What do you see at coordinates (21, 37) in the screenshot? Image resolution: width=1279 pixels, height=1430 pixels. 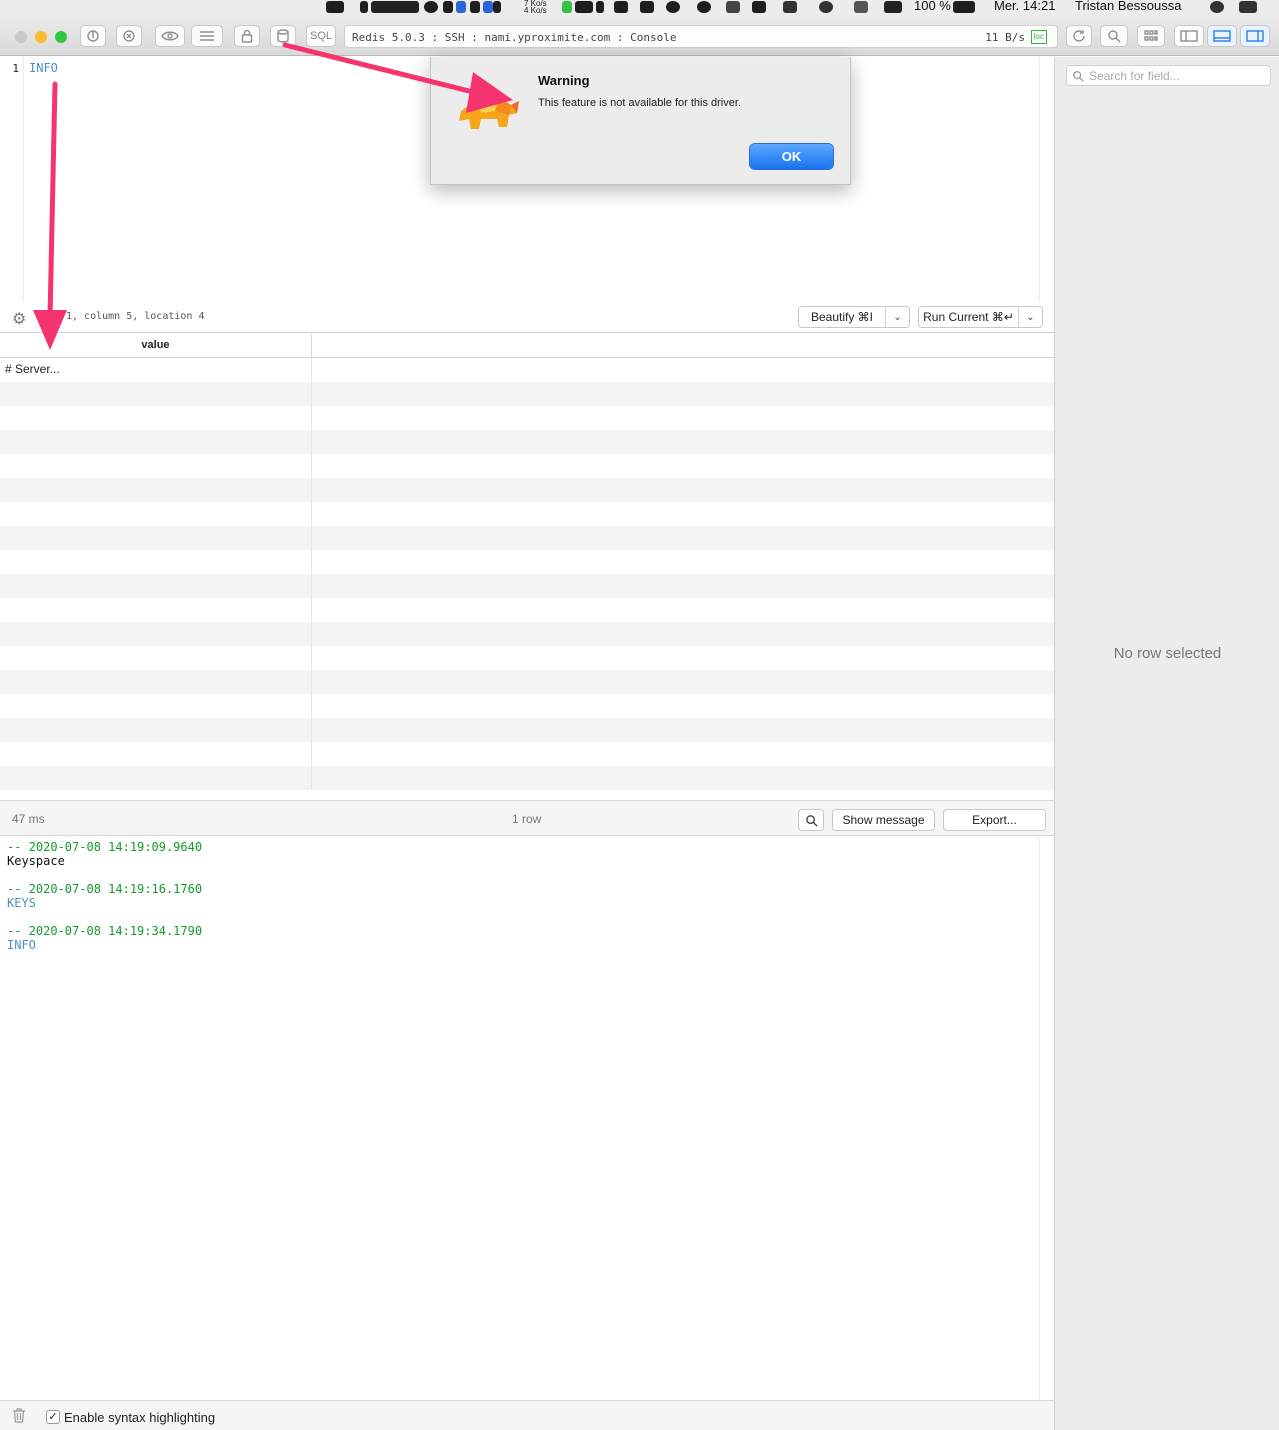 I see `close-window-button` at bounding box center [21, 37].